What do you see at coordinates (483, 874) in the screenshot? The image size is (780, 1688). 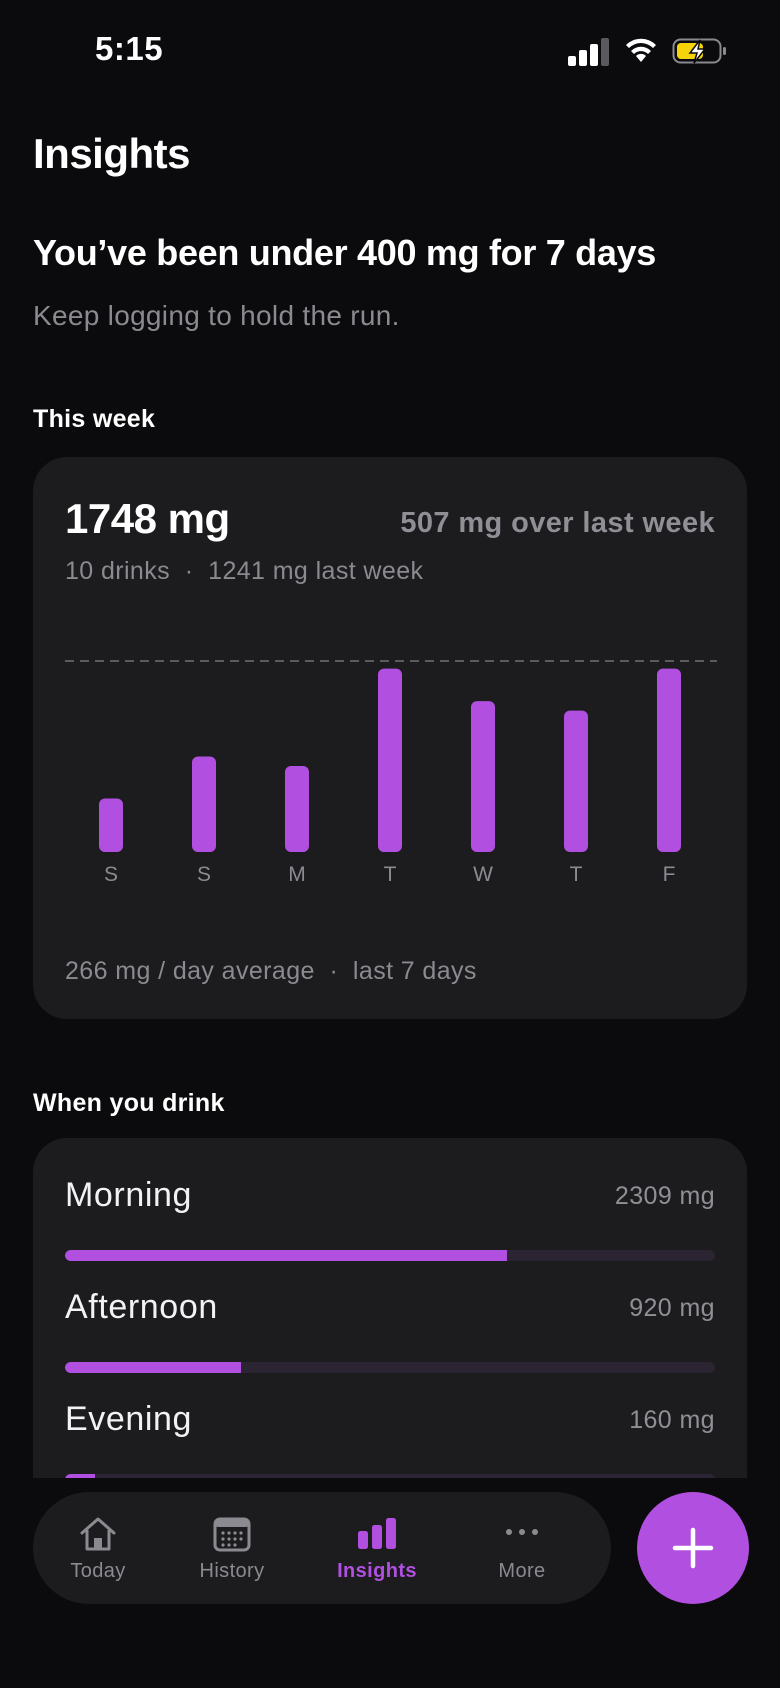 I see `day-tick-label: W` at bounding box center [483, 874].